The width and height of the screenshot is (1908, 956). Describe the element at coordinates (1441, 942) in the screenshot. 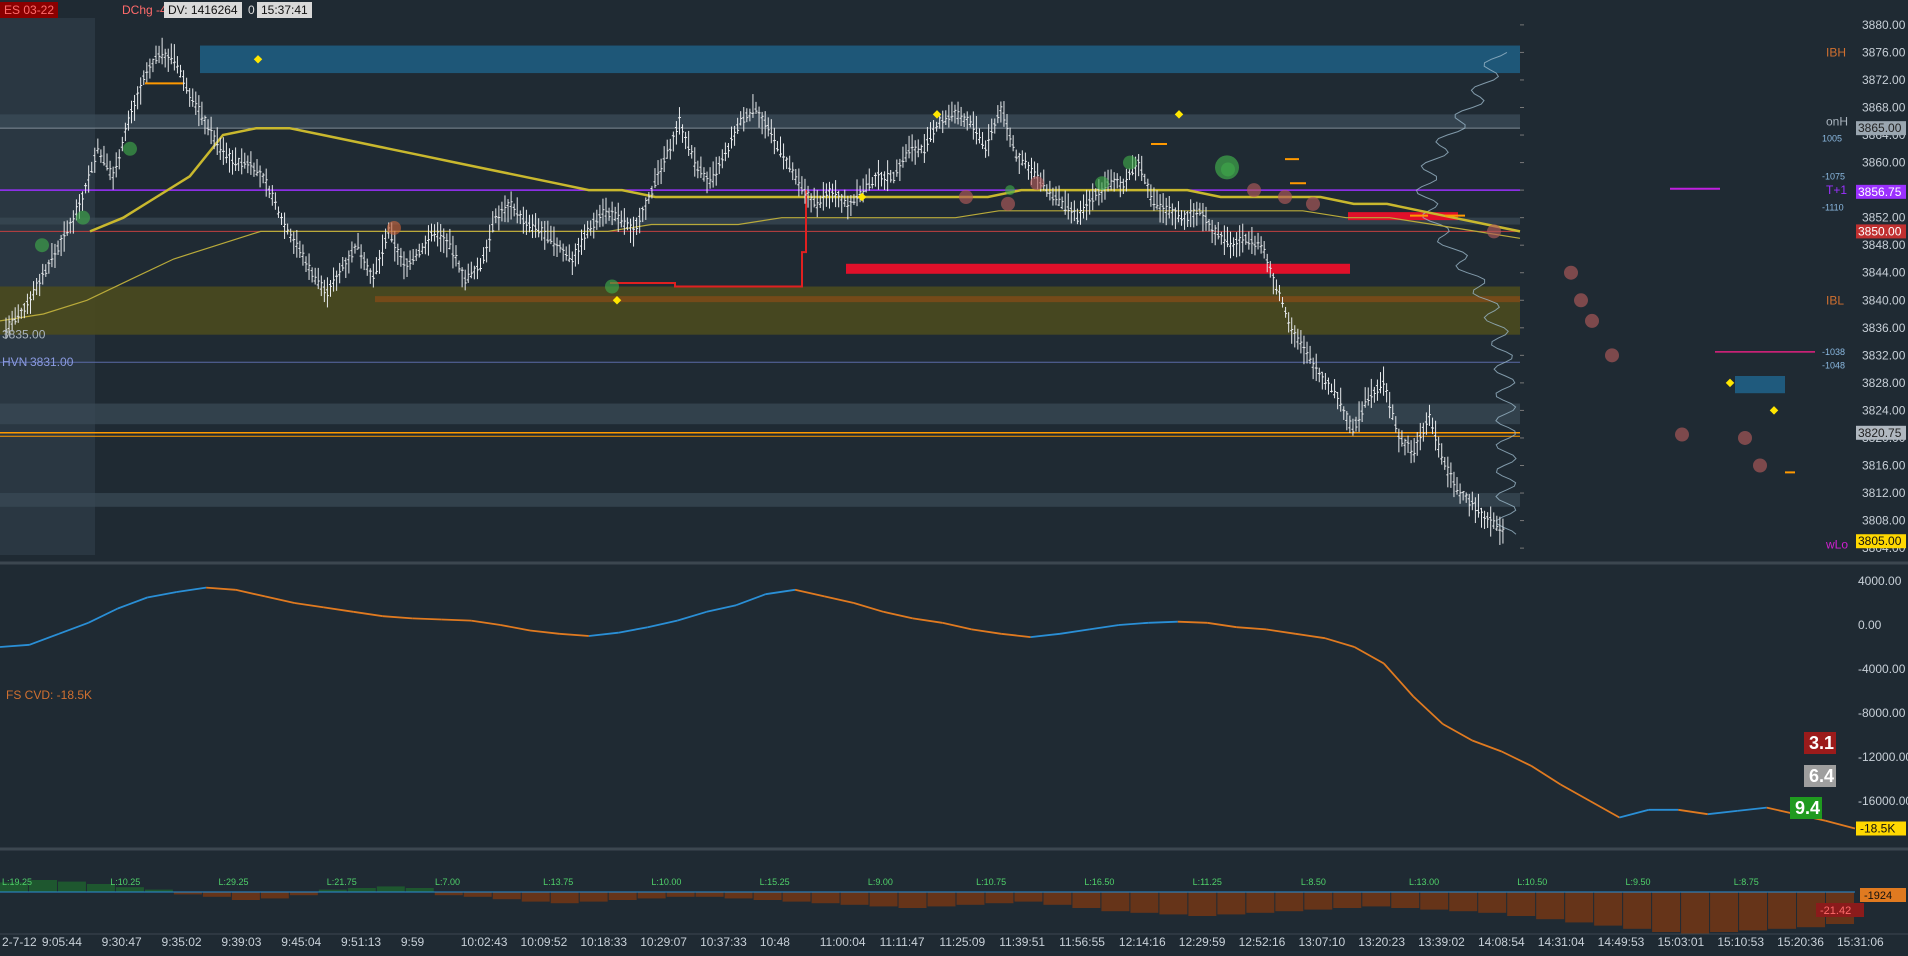

I see `time-tick-label: 13:39:02` at that location.